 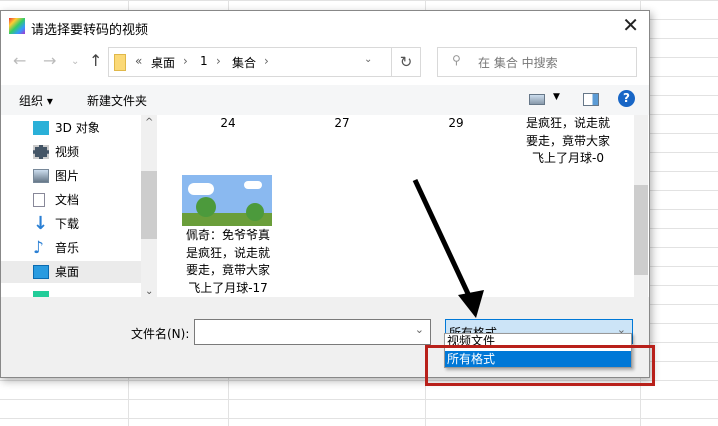 What do you see at coordinates (87, 152) in the screenshot?
I see `sidebar-item-videos: 视频` at bounding box center [87, 152].